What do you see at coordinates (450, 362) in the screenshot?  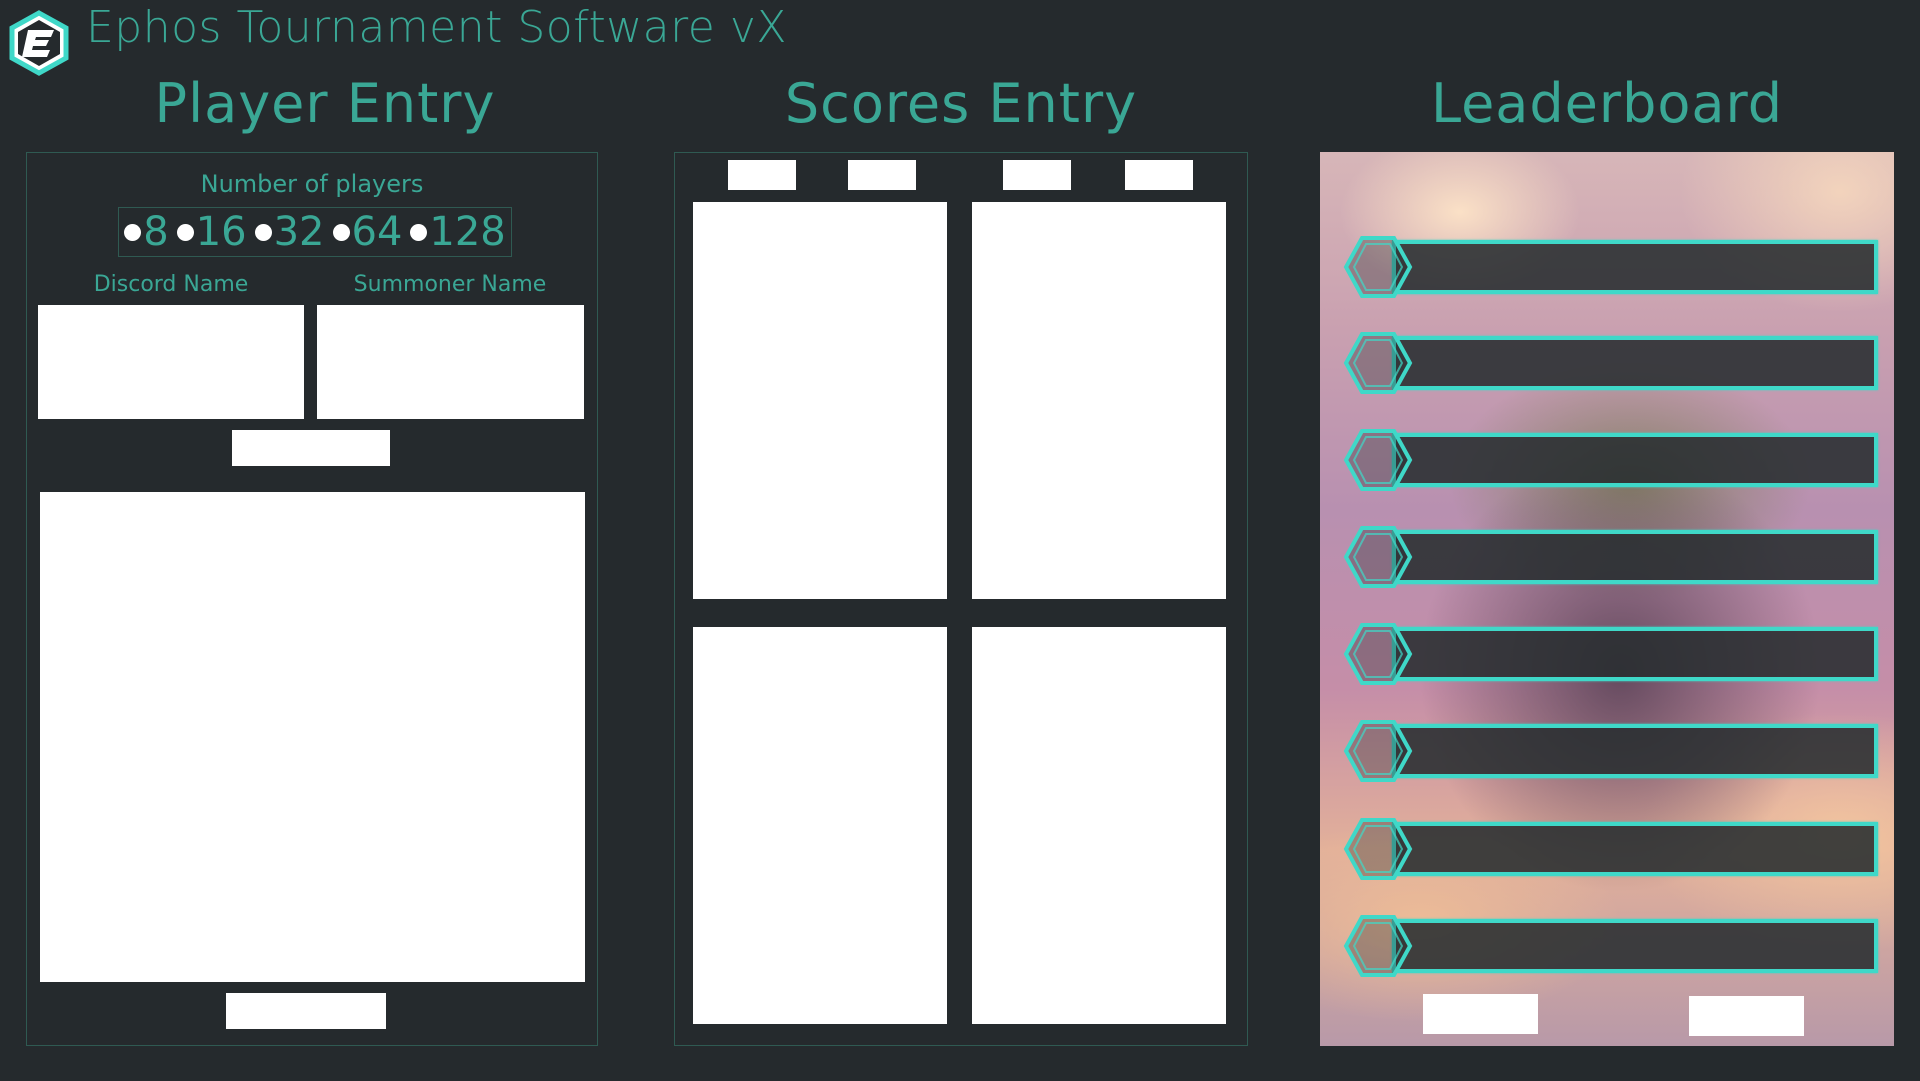 I see `summoner-name-input` at bounding box center [450, 362].